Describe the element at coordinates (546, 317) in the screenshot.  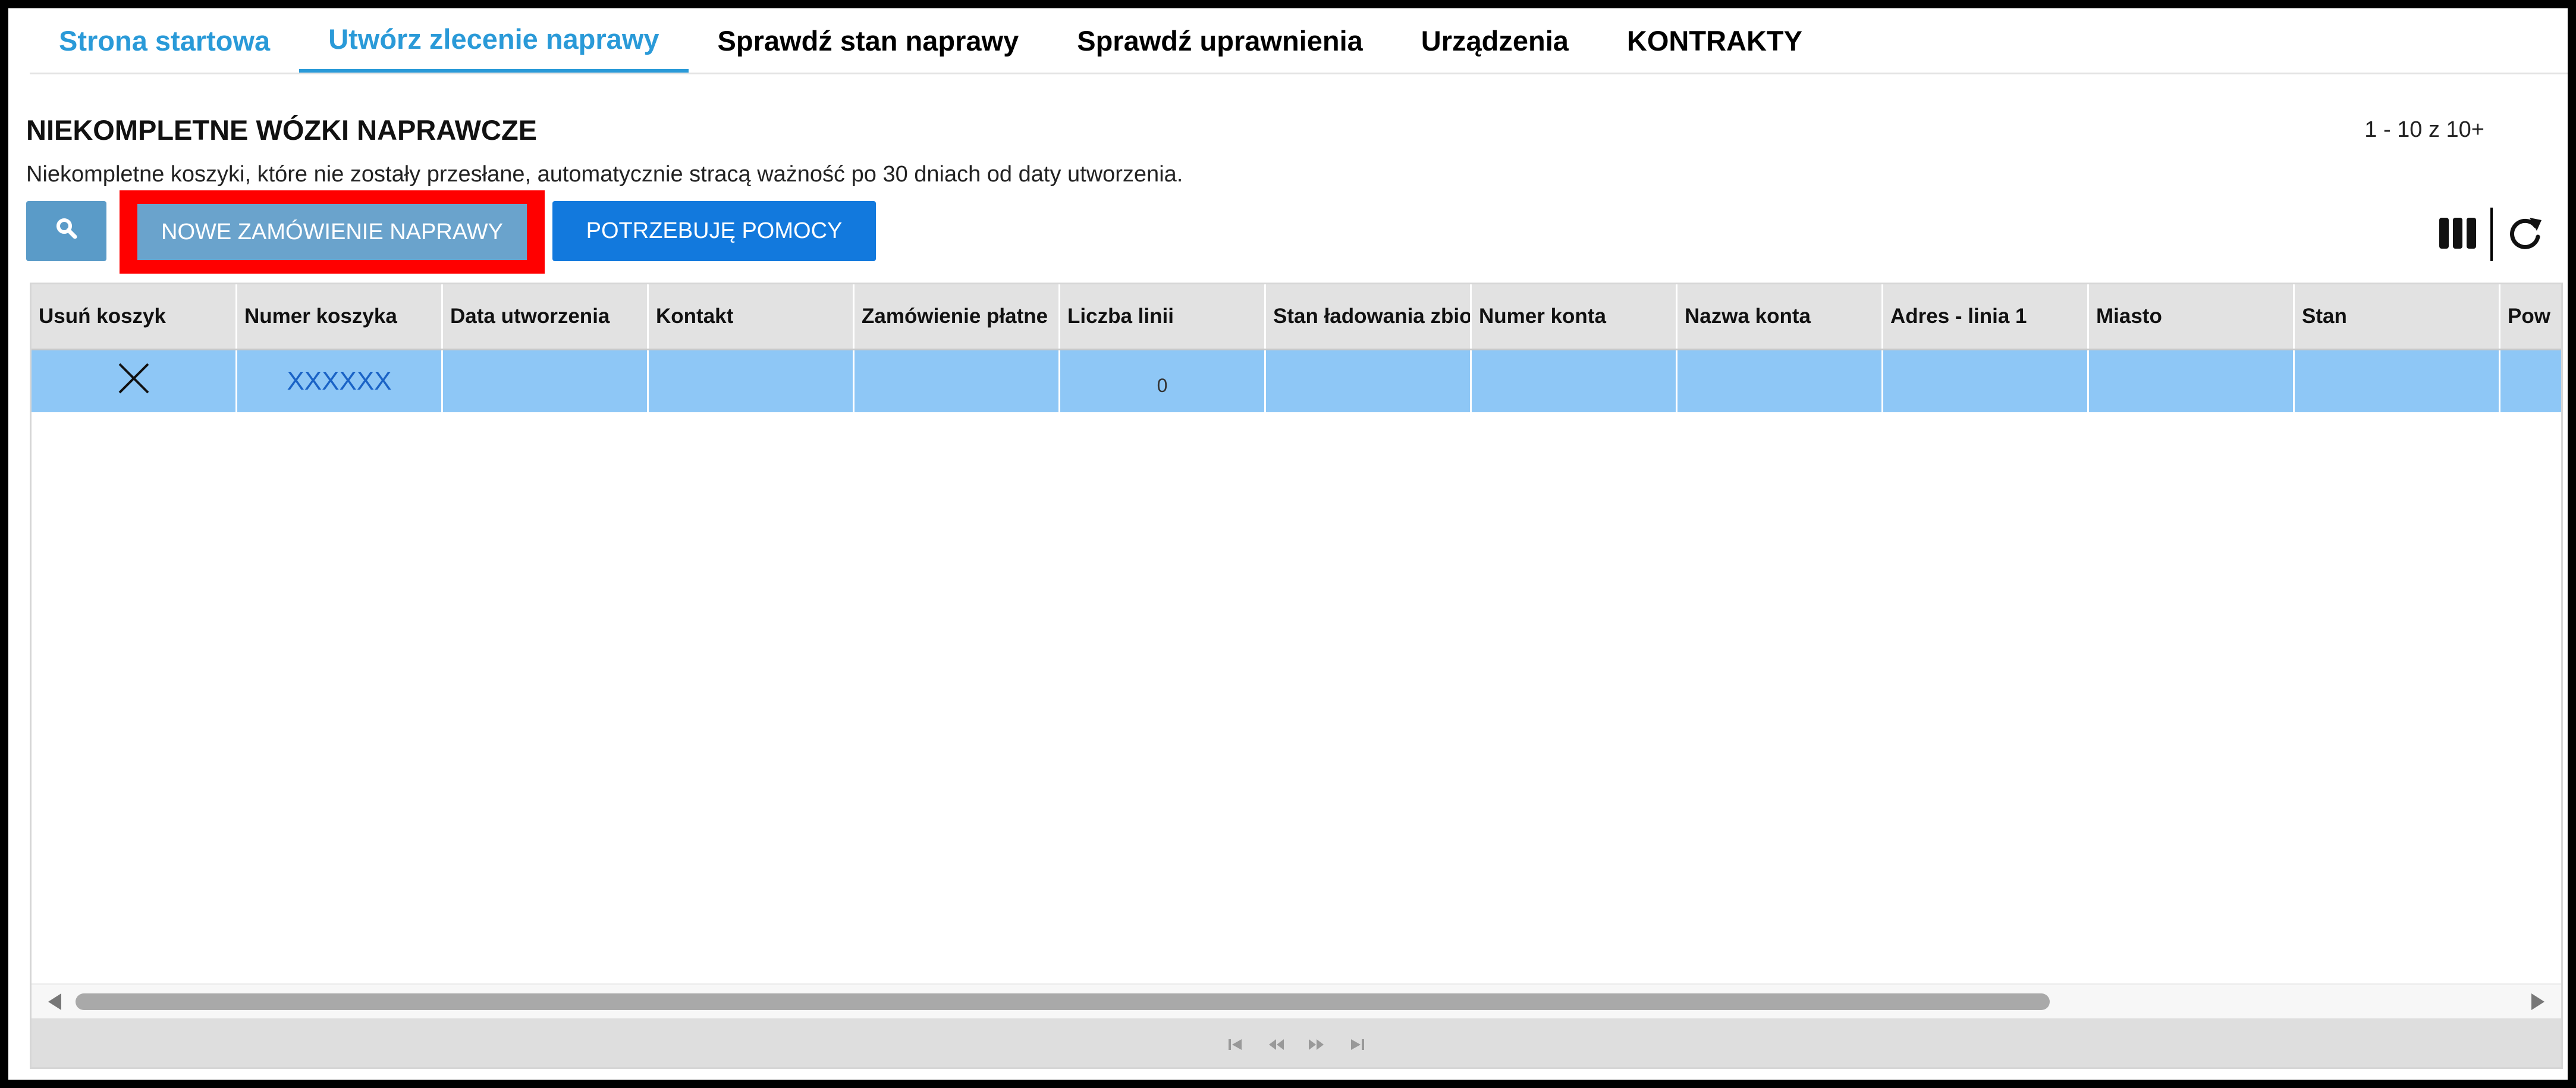
I see `column-header: Data utworzenia` at that location.